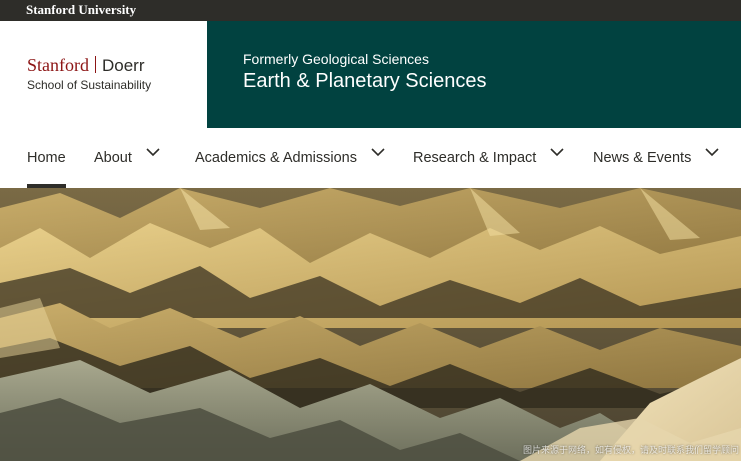 The width and height of the screenshot is (741, 461). I want to click on nav-item-about: About, so click(127, 158).